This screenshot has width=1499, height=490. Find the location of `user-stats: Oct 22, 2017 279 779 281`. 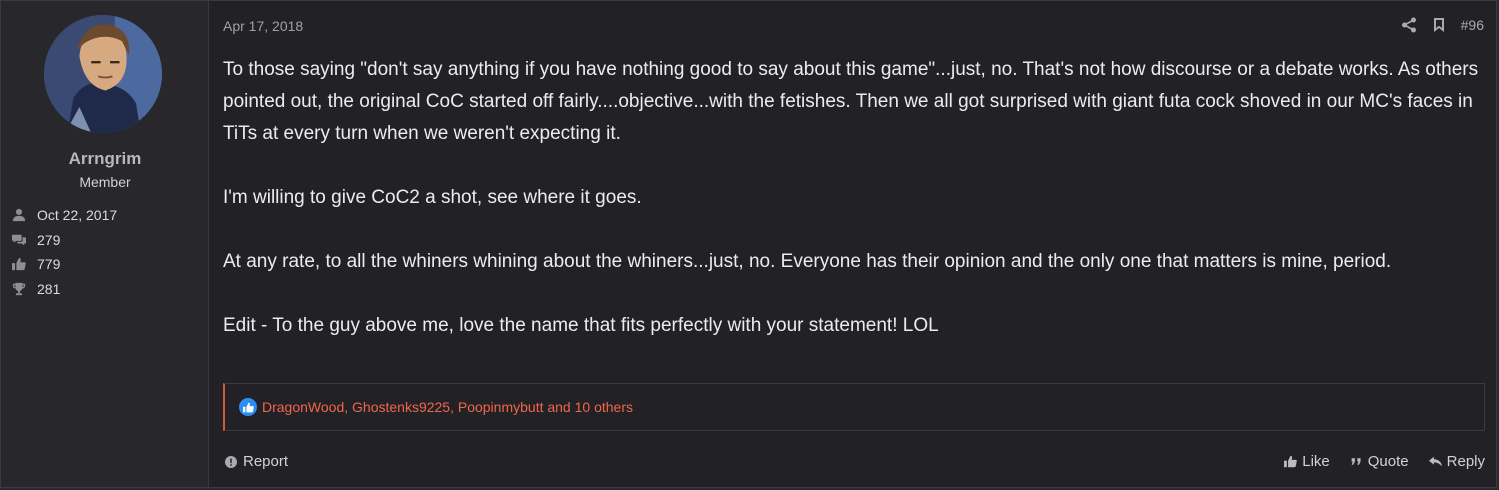

user-stats: Oct 22, 2017 279 779 281 is located at coordinates (63, 252).